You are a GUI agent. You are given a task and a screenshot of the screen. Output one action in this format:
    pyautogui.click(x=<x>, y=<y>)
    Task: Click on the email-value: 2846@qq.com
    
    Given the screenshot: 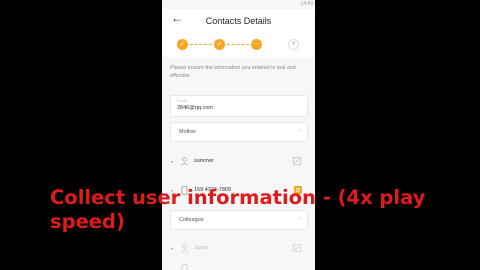 What is the action you would take?
    pyautogui.click(x=195, y=108)
    